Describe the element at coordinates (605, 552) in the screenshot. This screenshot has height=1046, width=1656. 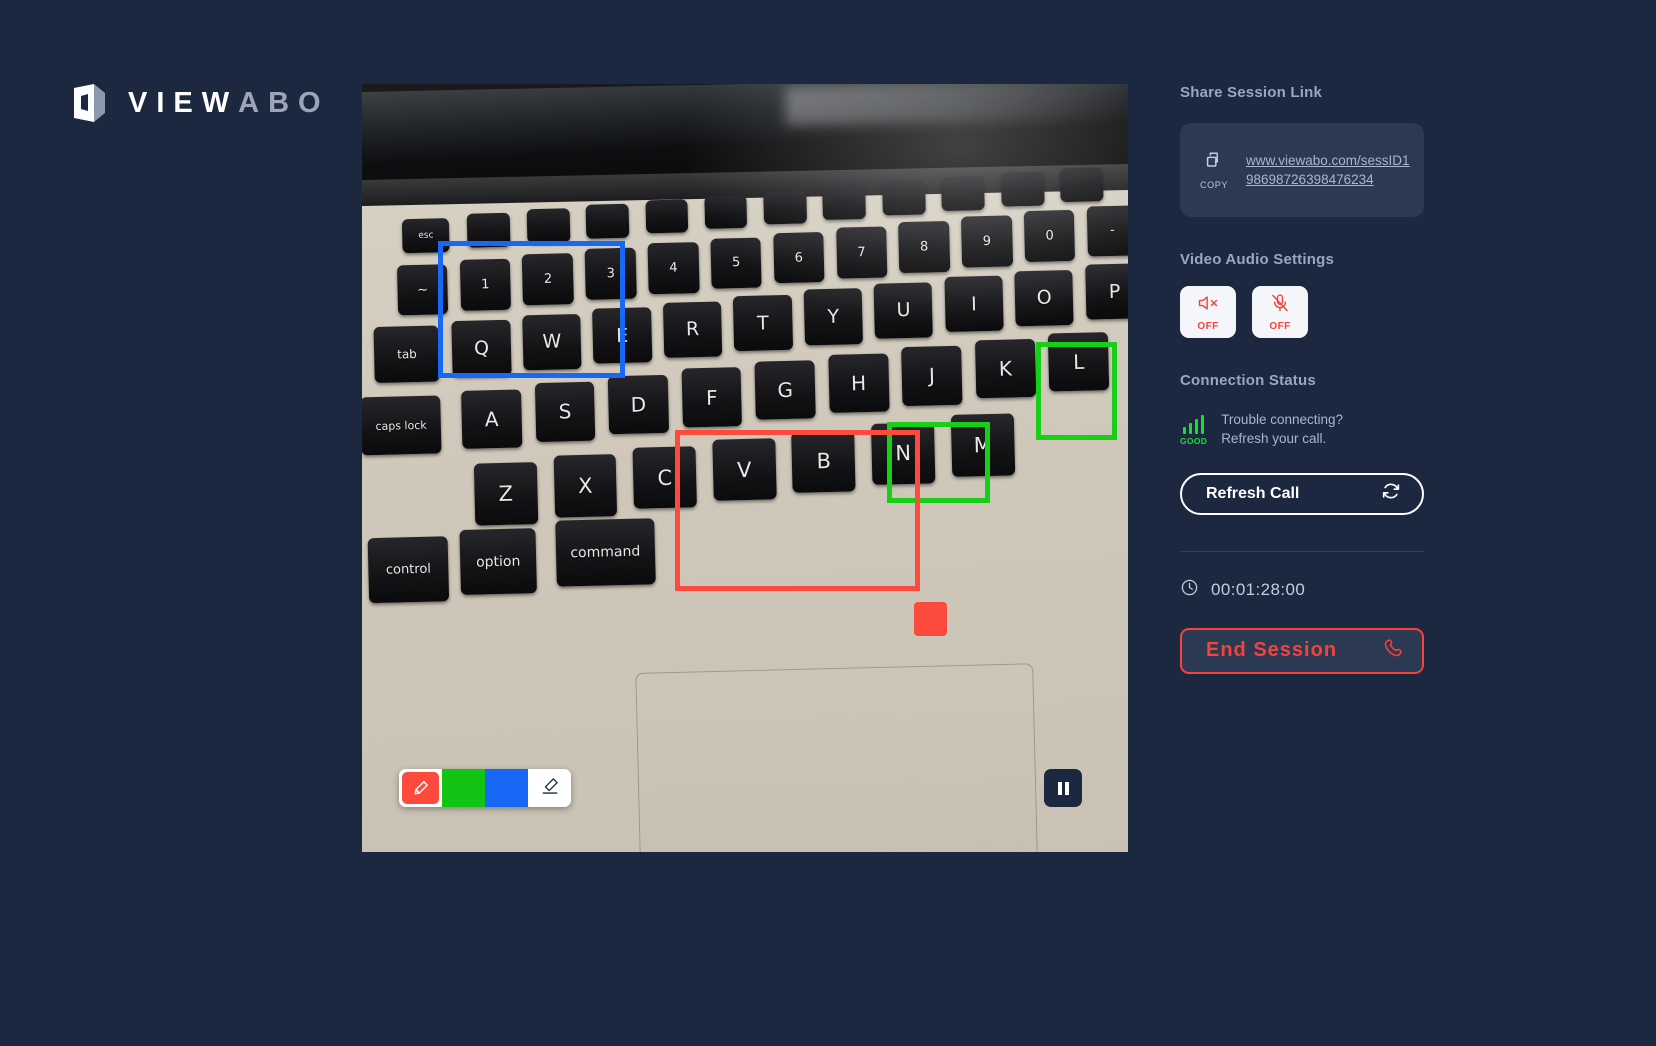
I see `keyboard-key: command` at that location.